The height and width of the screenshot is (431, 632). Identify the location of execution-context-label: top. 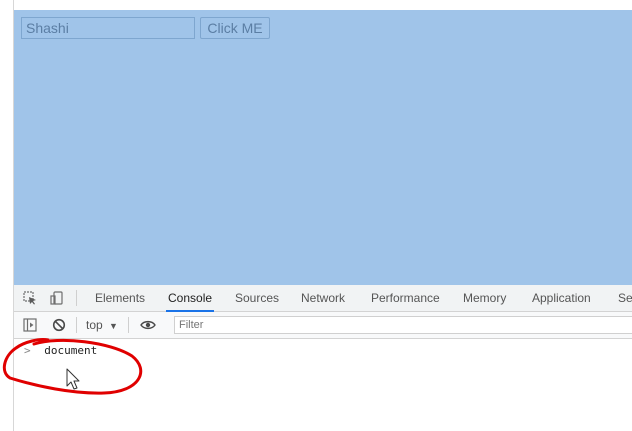
(94, 325).